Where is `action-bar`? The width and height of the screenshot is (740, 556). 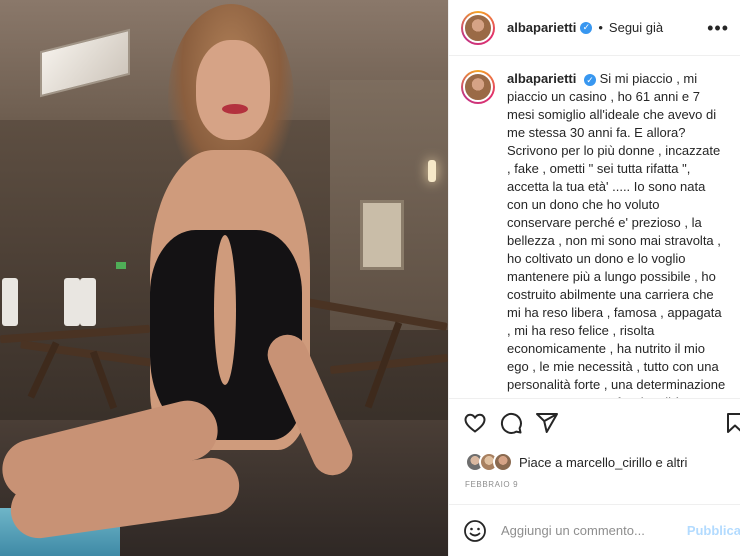
action-bar is located at coordinates (594, 423).